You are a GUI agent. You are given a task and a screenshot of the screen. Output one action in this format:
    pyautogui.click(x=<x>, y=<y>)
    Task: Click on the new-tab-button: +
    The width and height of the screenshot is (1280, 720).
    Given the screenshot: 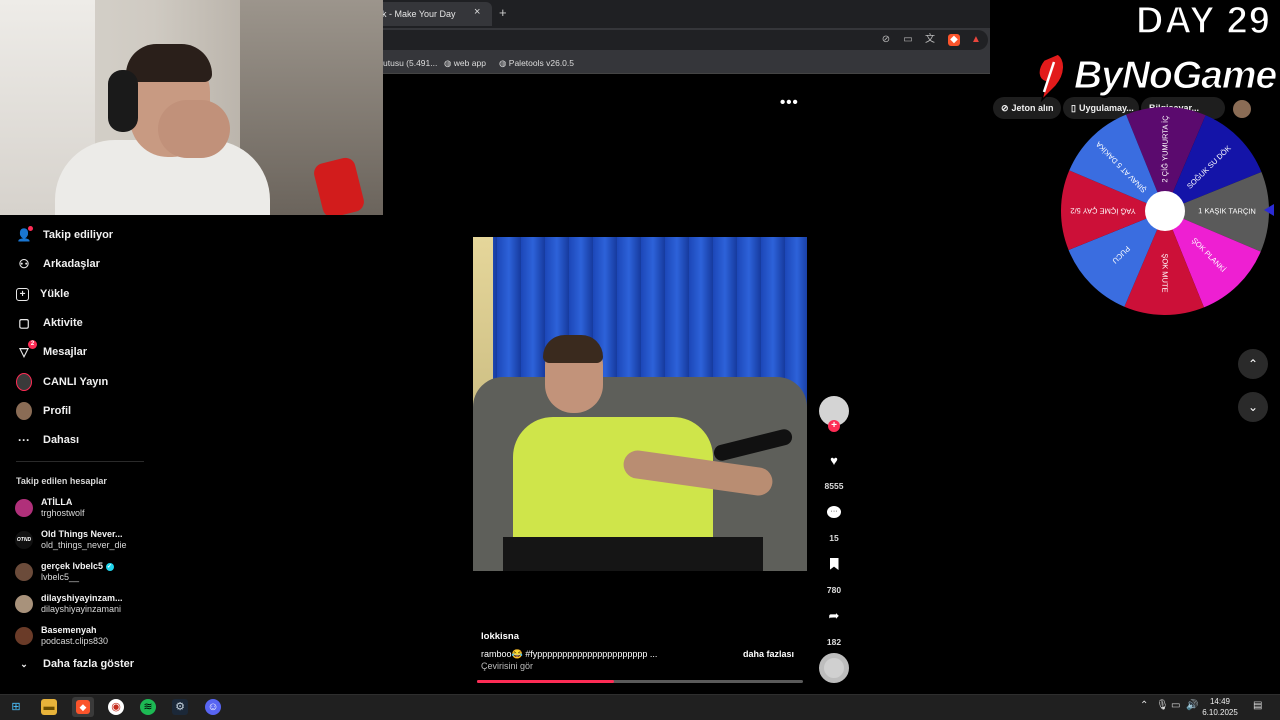 What is the action you would take?
    pyautogui.click(x=503, y=12)
    